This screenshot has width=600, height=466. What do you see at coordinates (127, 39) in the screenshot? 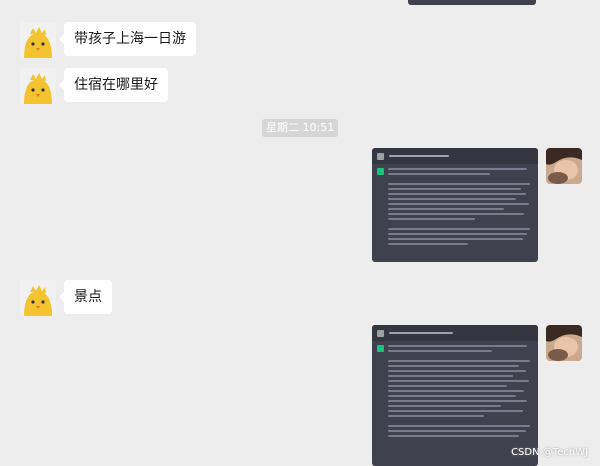
I see `message-bubble: 带孩子上海一日游` at bounding box center [127, 39].